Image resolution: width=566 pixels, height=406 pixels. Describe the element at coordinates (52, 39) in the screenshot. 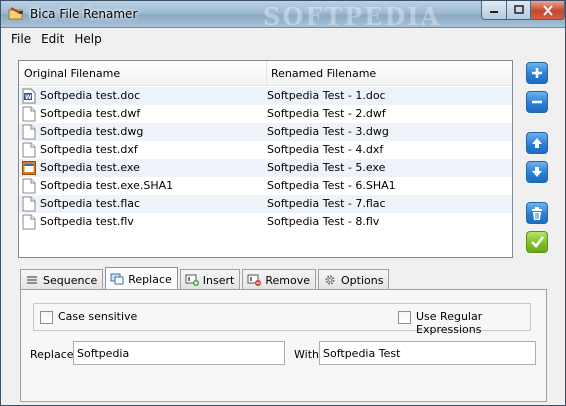

I see `menu-edit: Edit` at that location.